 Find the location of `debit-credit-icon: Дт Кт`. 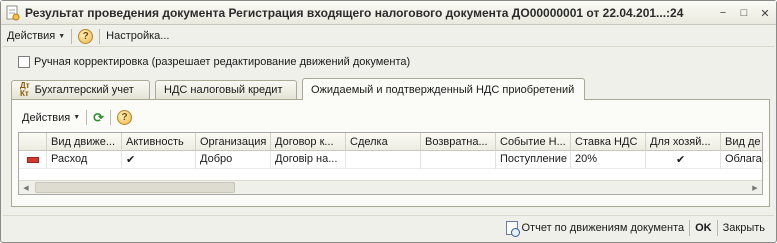

debit-credit-icon: Дт Кт is located at coordinates (25, 89).